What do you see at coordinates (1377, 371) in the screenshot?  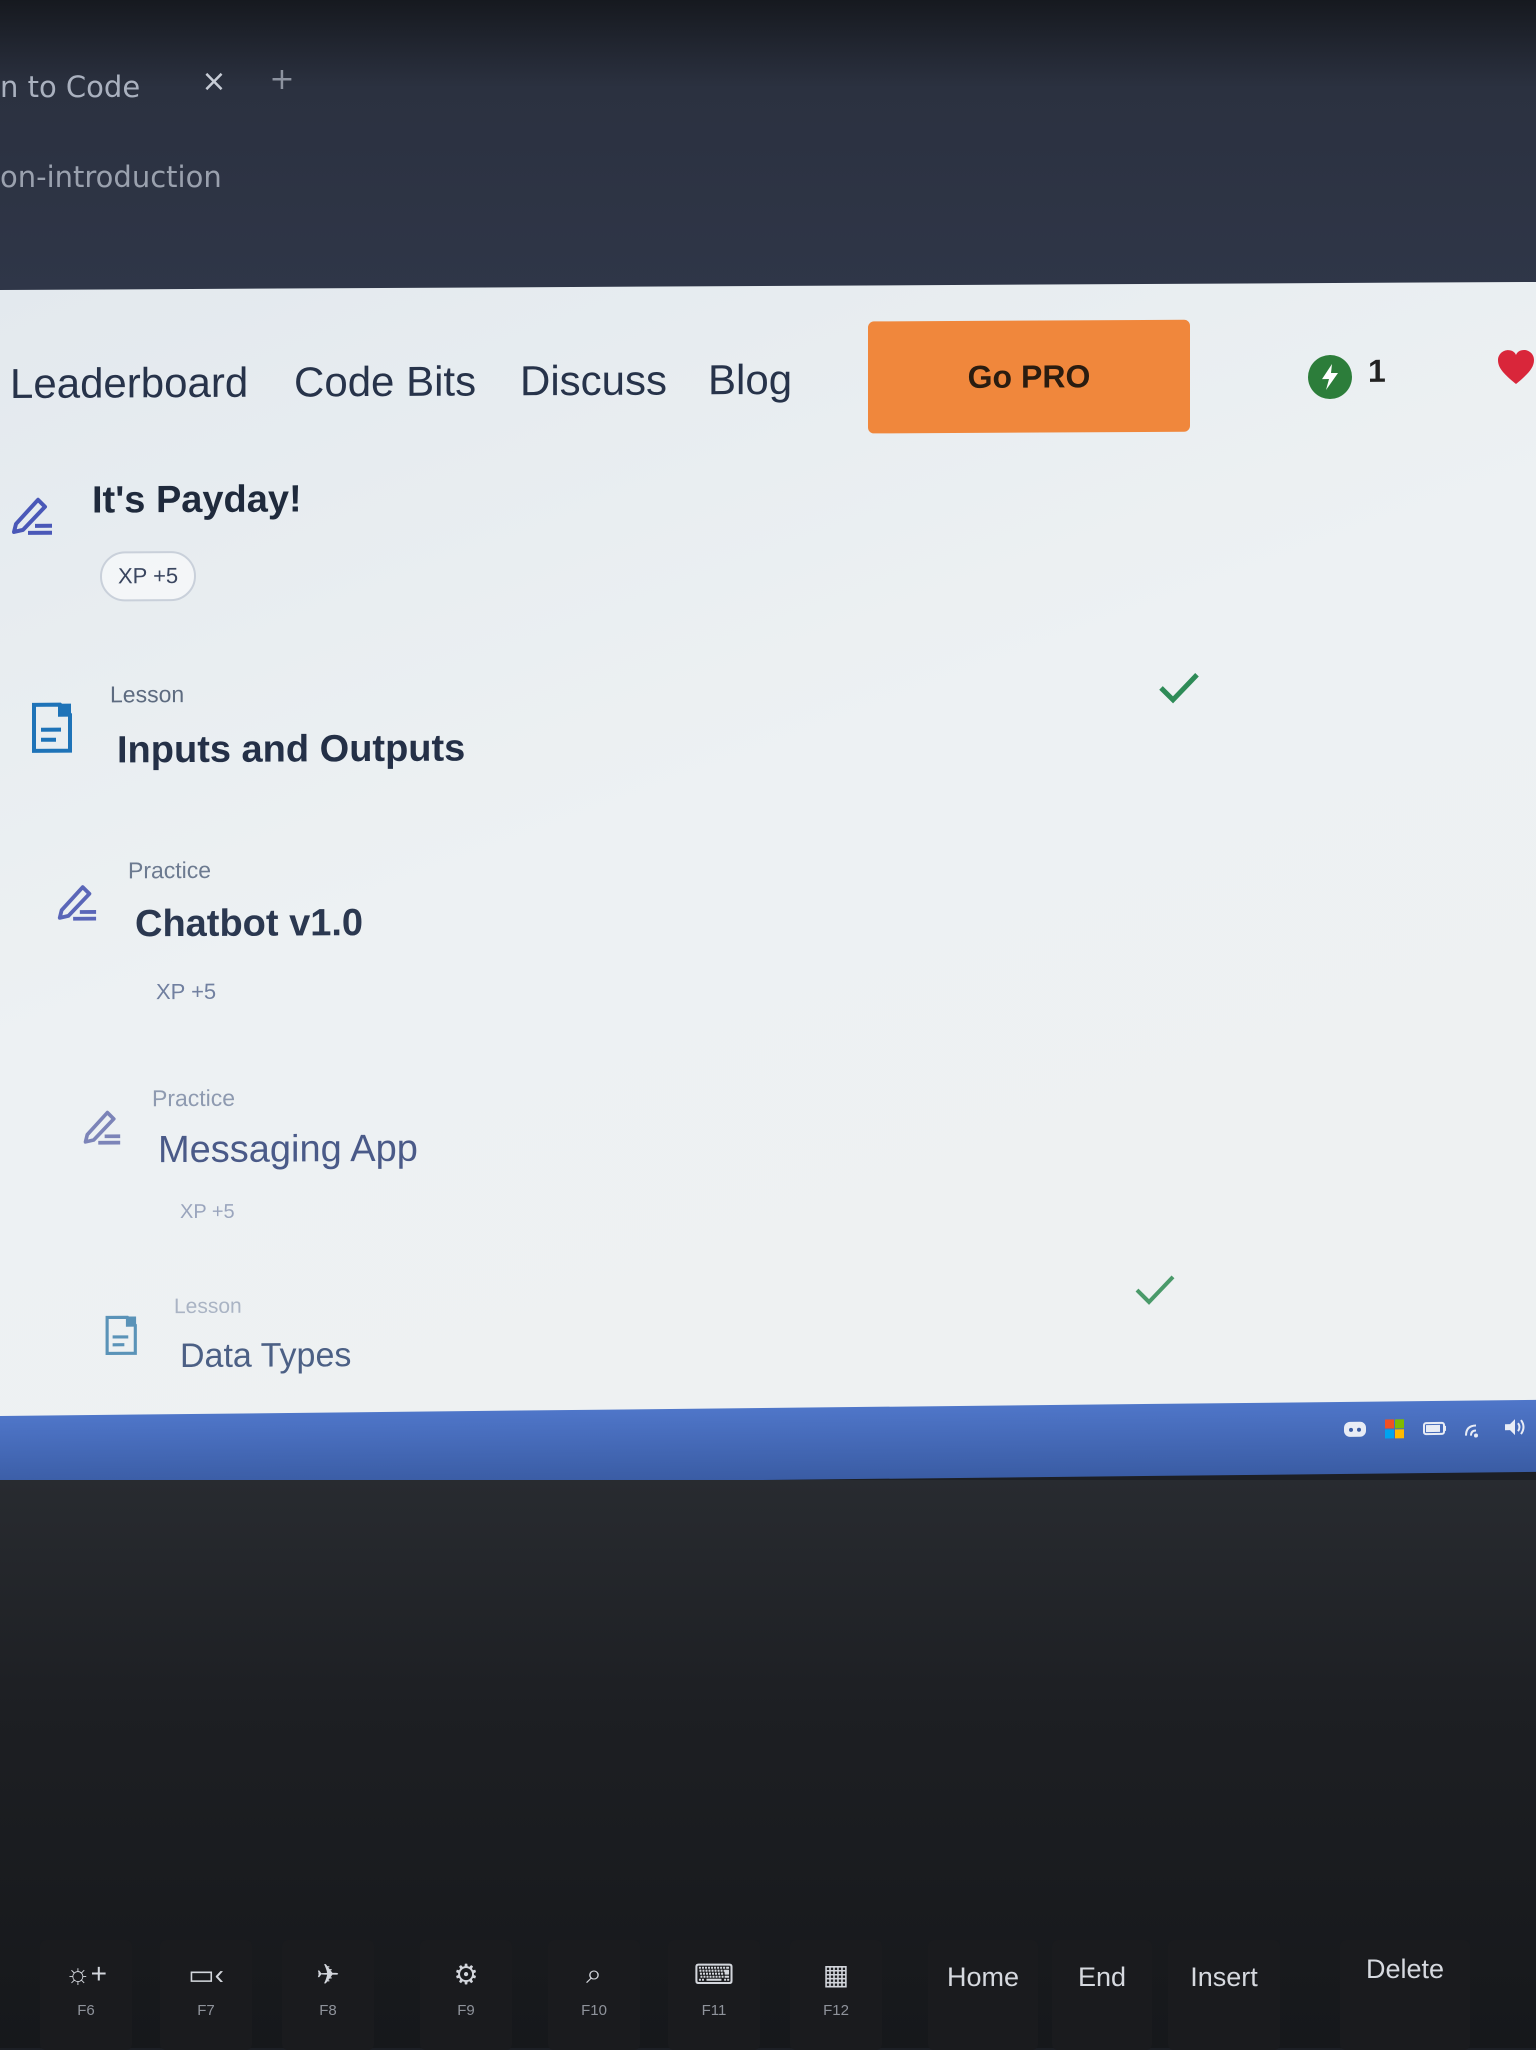 I see `streak-count: 1` at bounding box center [1377, 371].